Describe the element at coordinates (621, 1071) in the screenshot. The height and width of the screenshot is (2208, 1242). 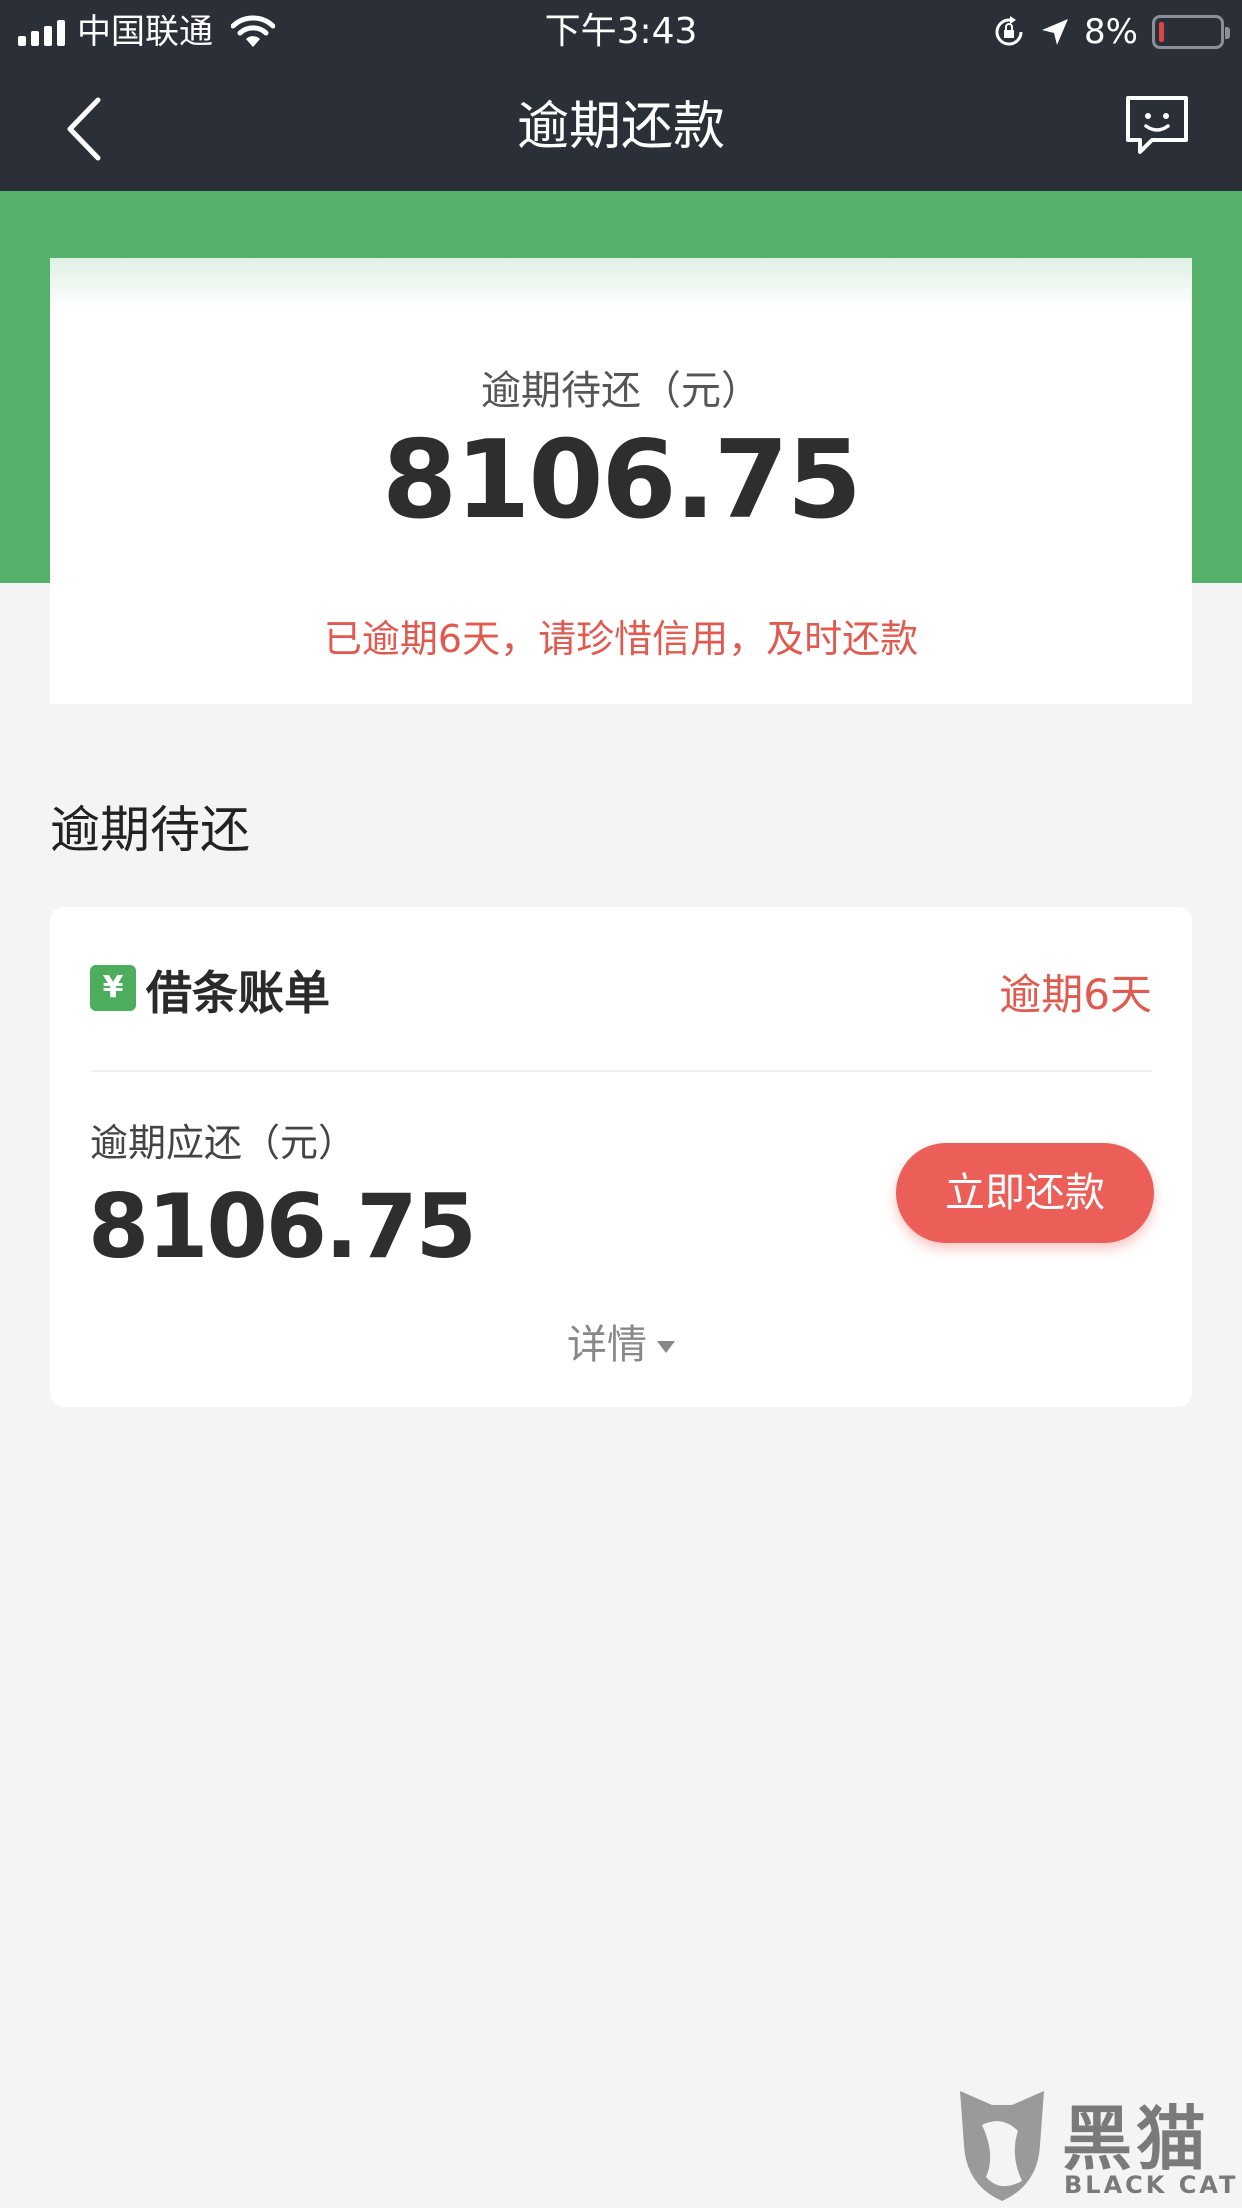
I see `divider` at that location.